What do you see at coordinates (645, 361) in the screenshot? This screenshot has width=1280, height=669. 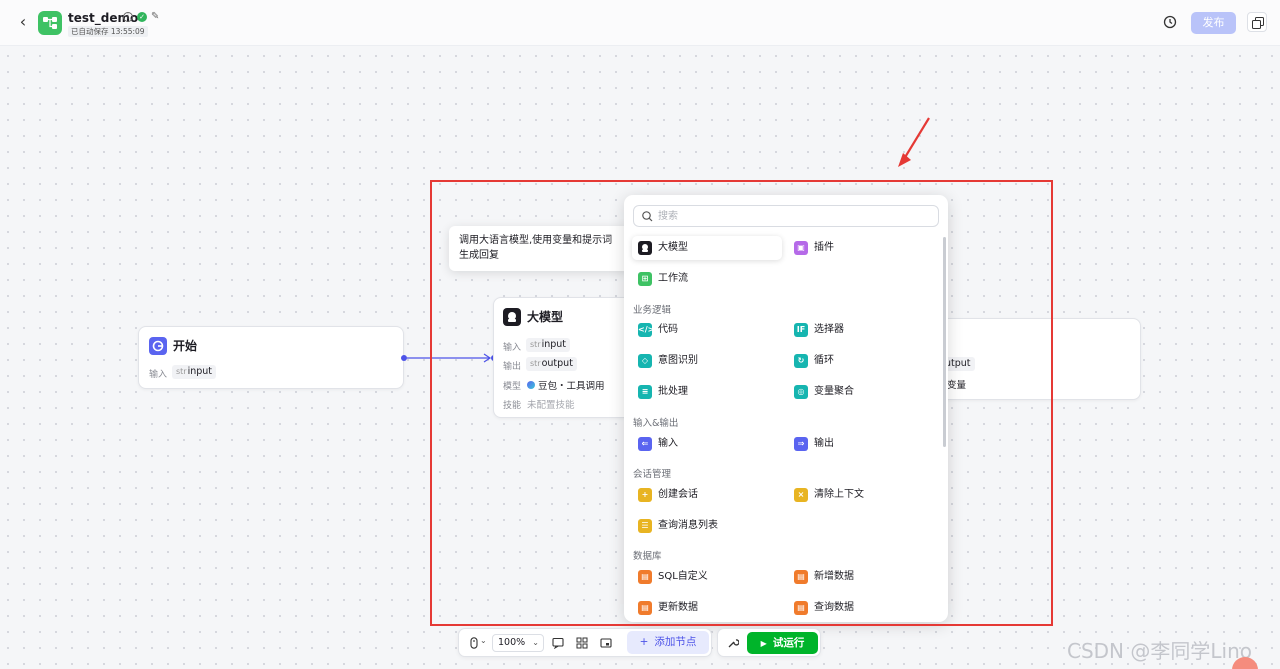 I see `intent-icon: ◇` at bounding box center [645, 361].